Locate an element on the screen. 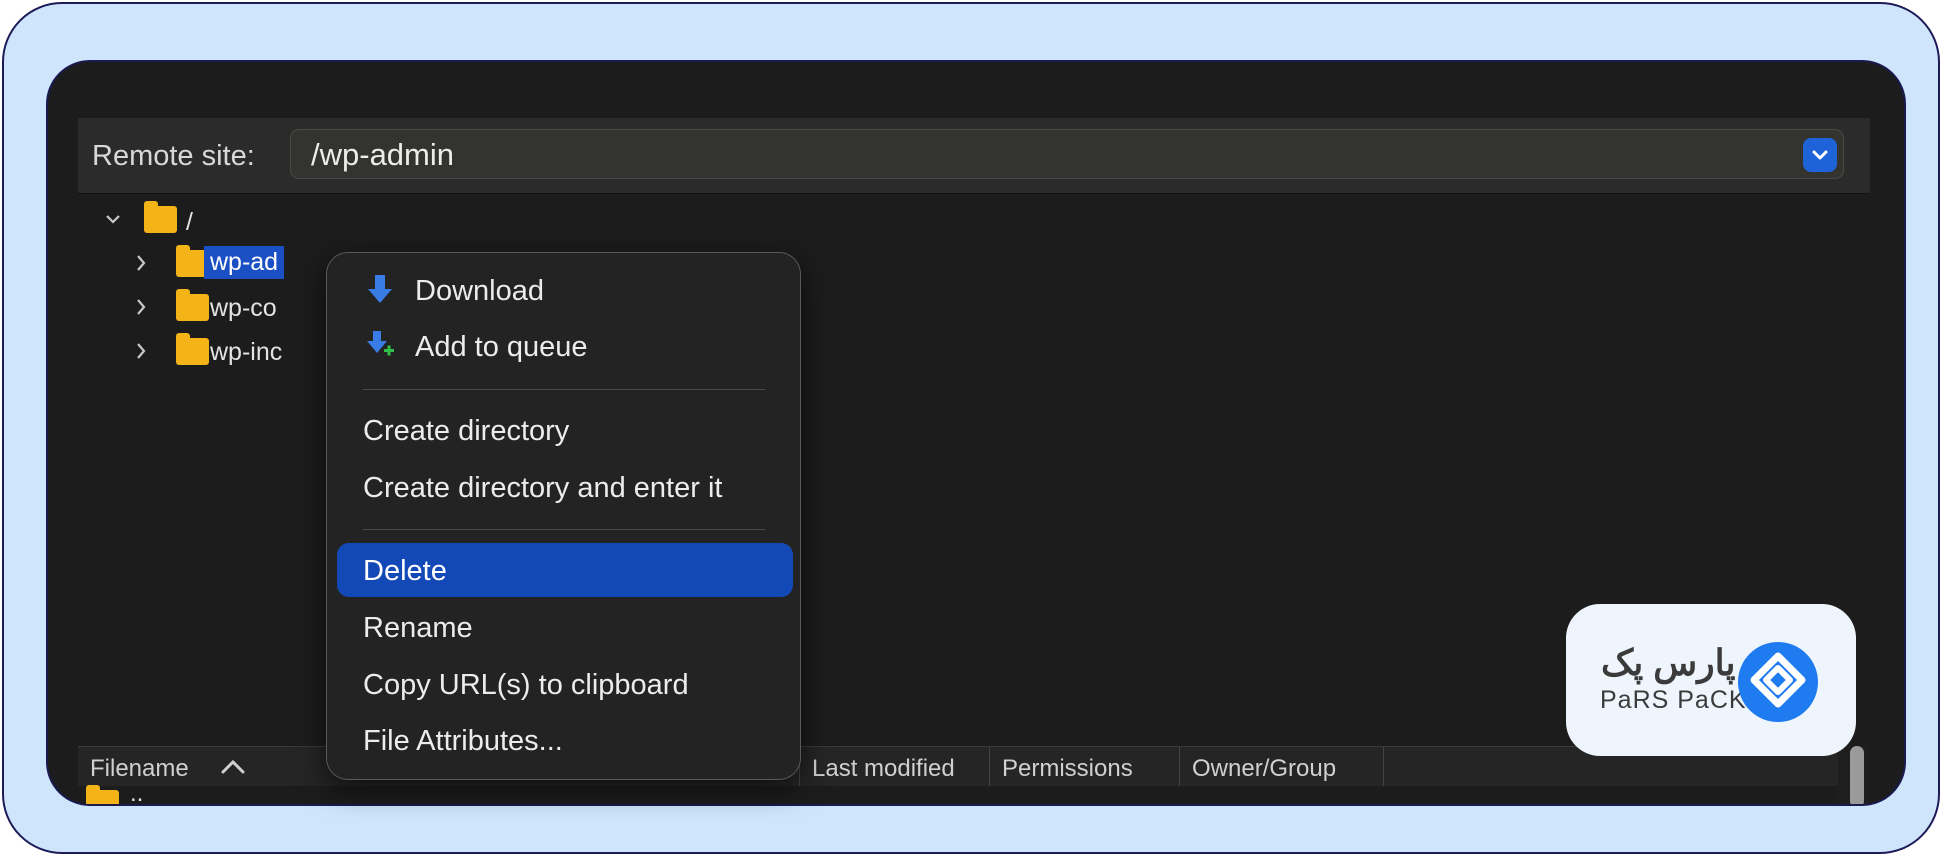 The image size is (1944, 858). sort-ascending-icon is located at coordinates (233, 767).